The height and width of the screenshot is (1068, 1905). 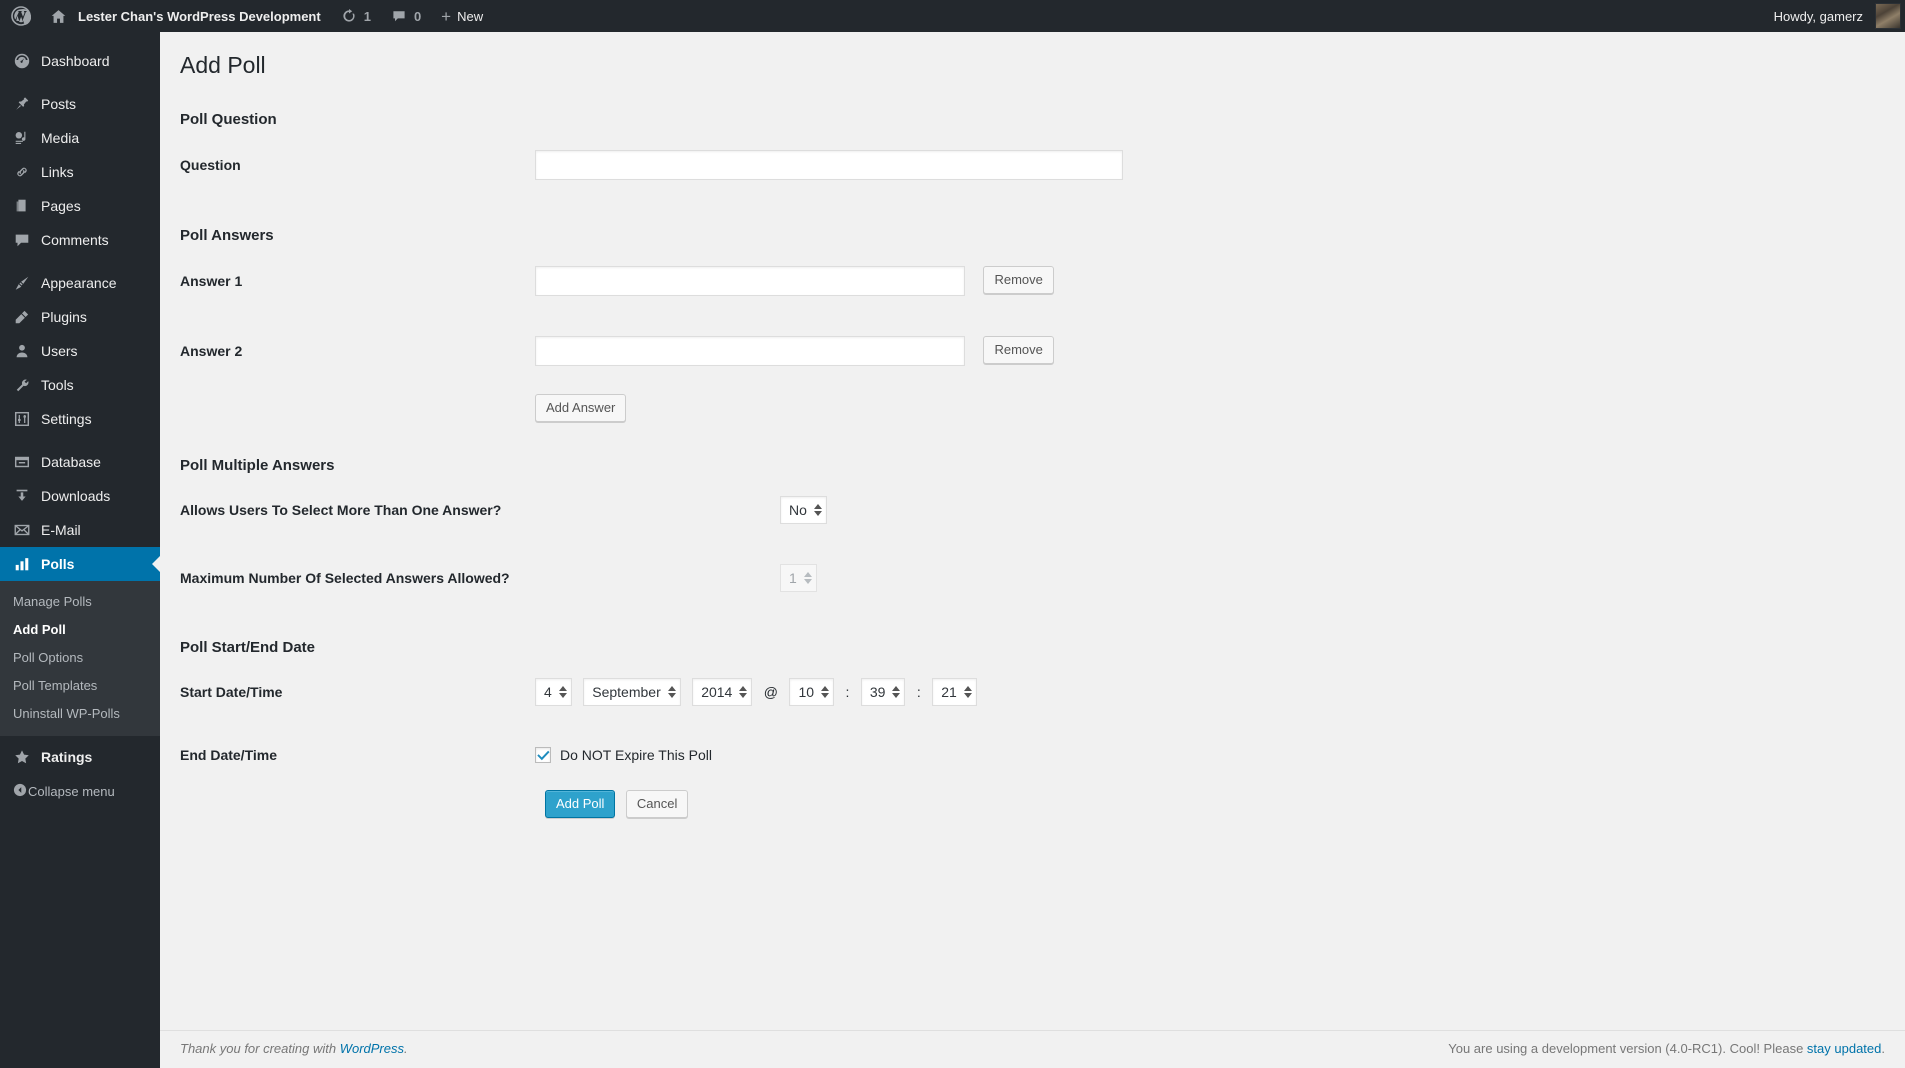 I want to click on start-second-value: 21, so click(x=949, y=692).